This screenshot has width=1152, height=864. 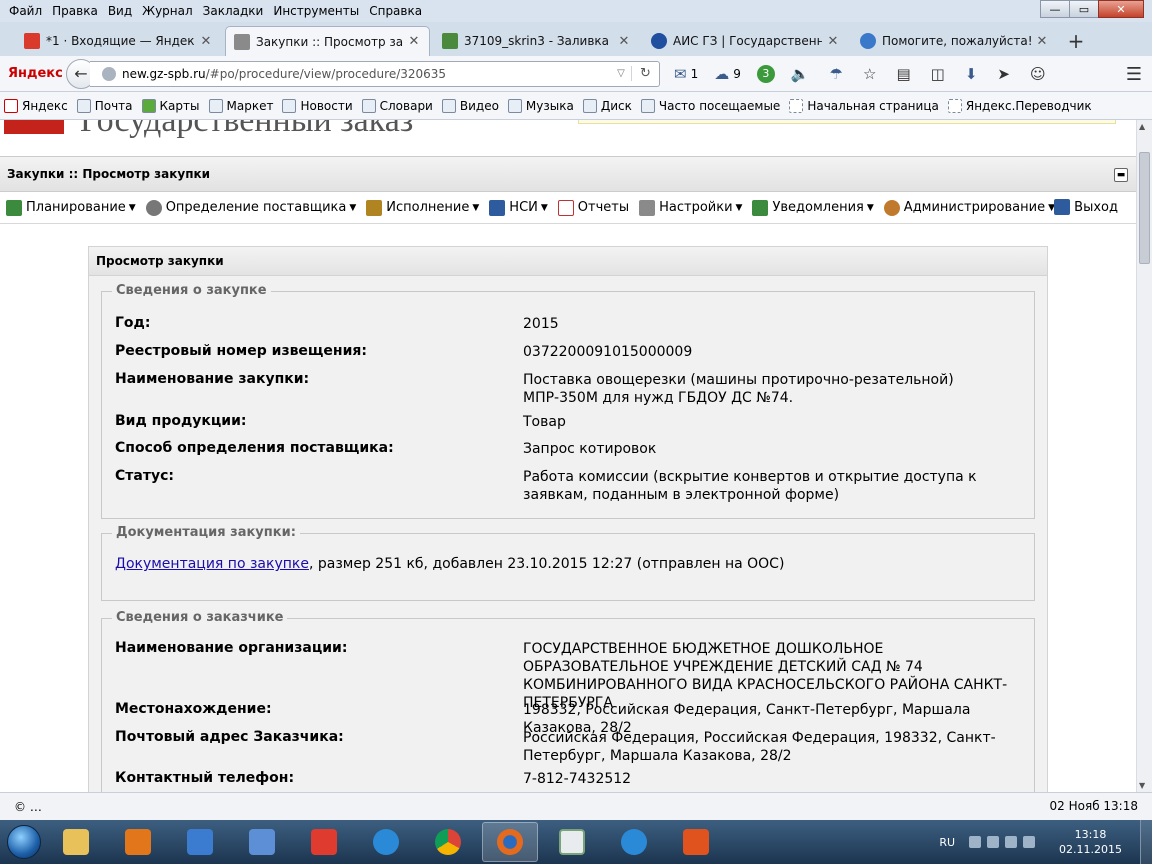 I want to click on yandex-logo: Яндекс, so click(x=31, y=73).